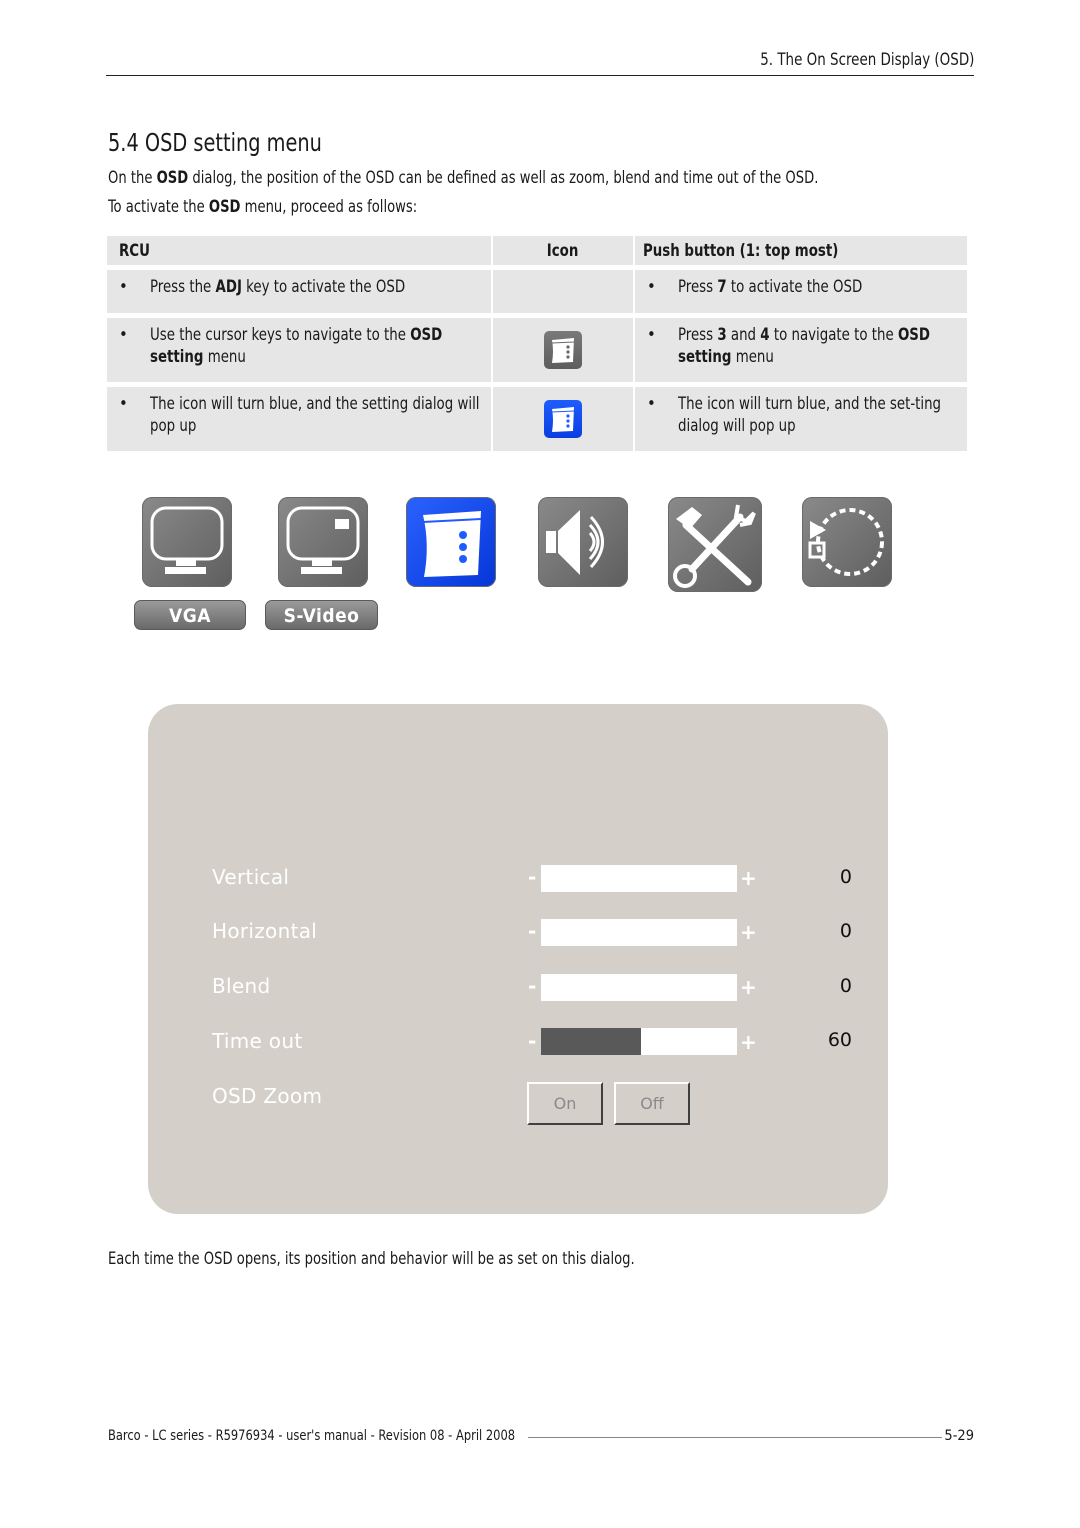 Image resolution: width=1080 pixels, height=1528 pixels. I want to click on horizontal-slider, so click(639, 932).